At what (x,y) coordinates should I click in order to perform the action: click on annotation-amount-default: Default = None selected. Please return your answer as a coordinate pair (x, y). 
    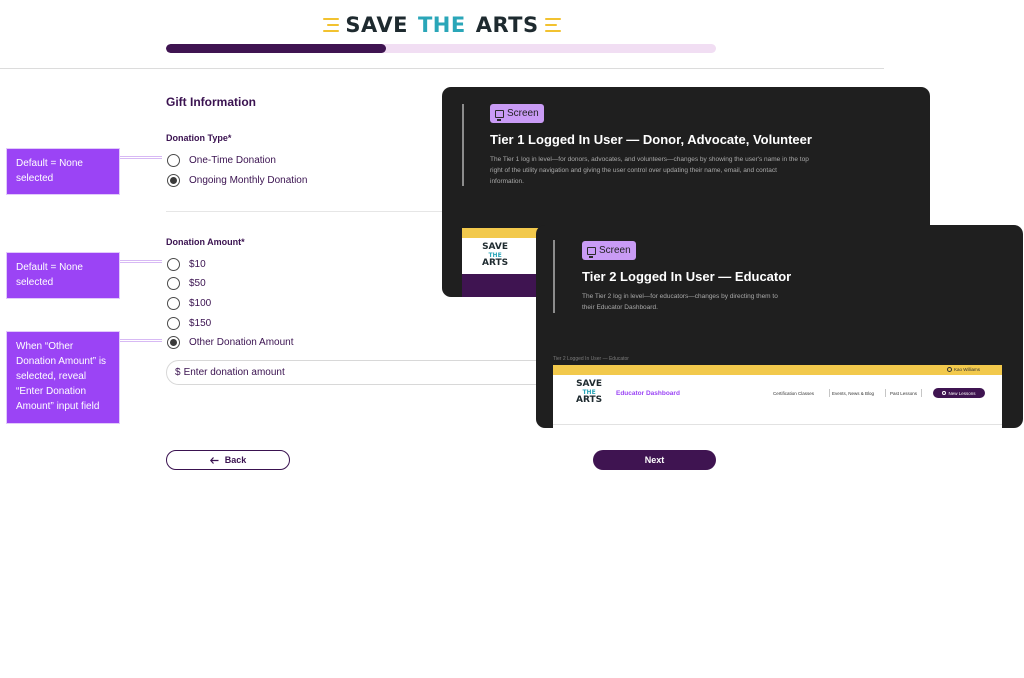
    Looking at the image, I should click on (63, 275).